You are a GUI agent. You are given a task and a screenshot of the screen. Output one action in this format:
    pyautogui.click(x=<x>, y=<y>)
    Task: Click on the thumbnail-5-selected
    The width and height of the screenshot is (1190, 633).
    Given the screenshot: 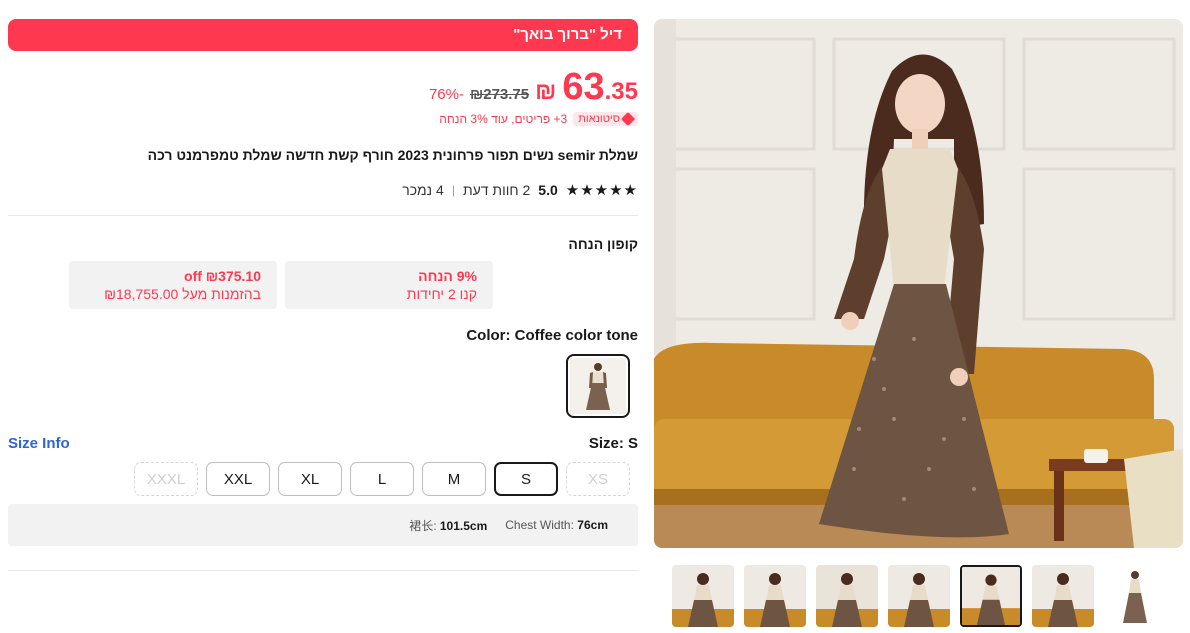 What is the action you would take?
    pyautogui.click(x=991, y=596)
    